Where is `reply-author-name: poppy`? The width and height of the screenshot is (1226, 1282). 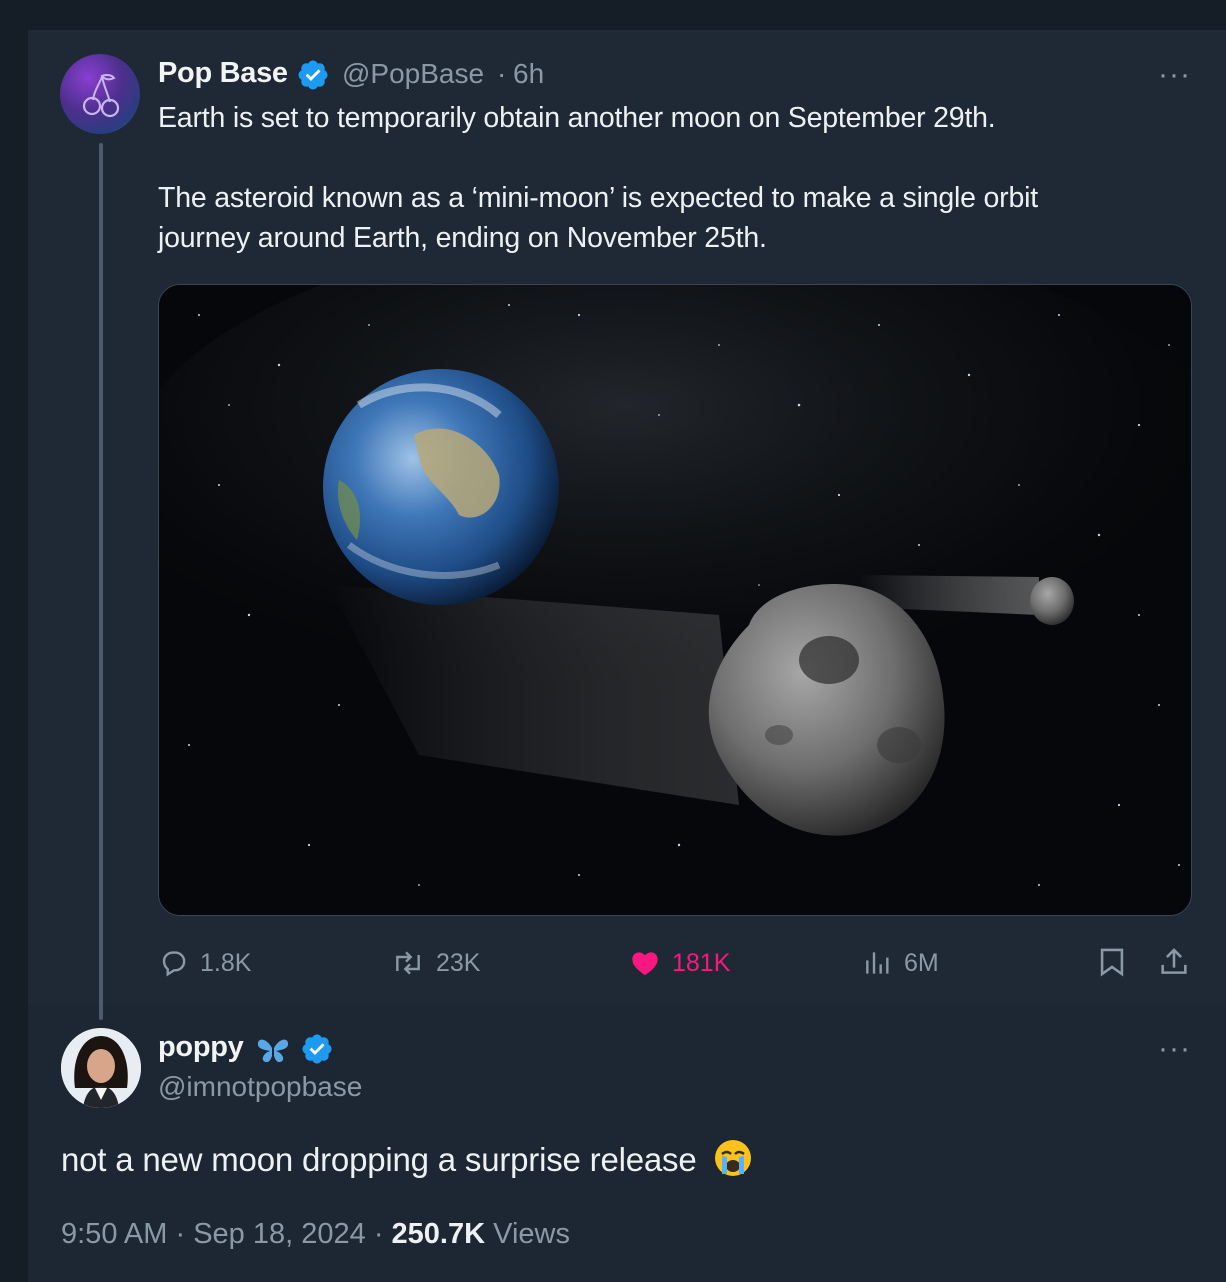
reply-author-name: poppy is located at coordinates (201, 1047).